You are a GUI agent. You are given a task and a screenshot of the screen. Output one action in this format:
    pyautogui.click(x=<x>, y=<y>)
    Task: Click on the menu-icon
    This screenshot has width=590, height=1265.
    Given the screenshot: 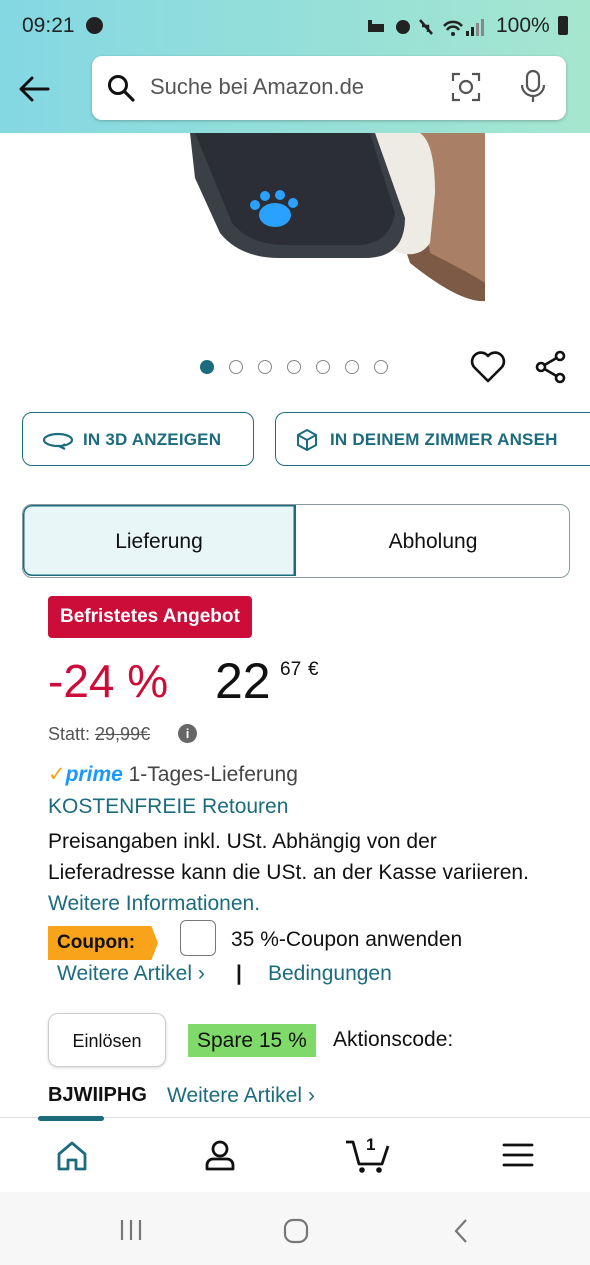 What is the action you would take?
    pyautogui.click(x=518, y=1155)
    